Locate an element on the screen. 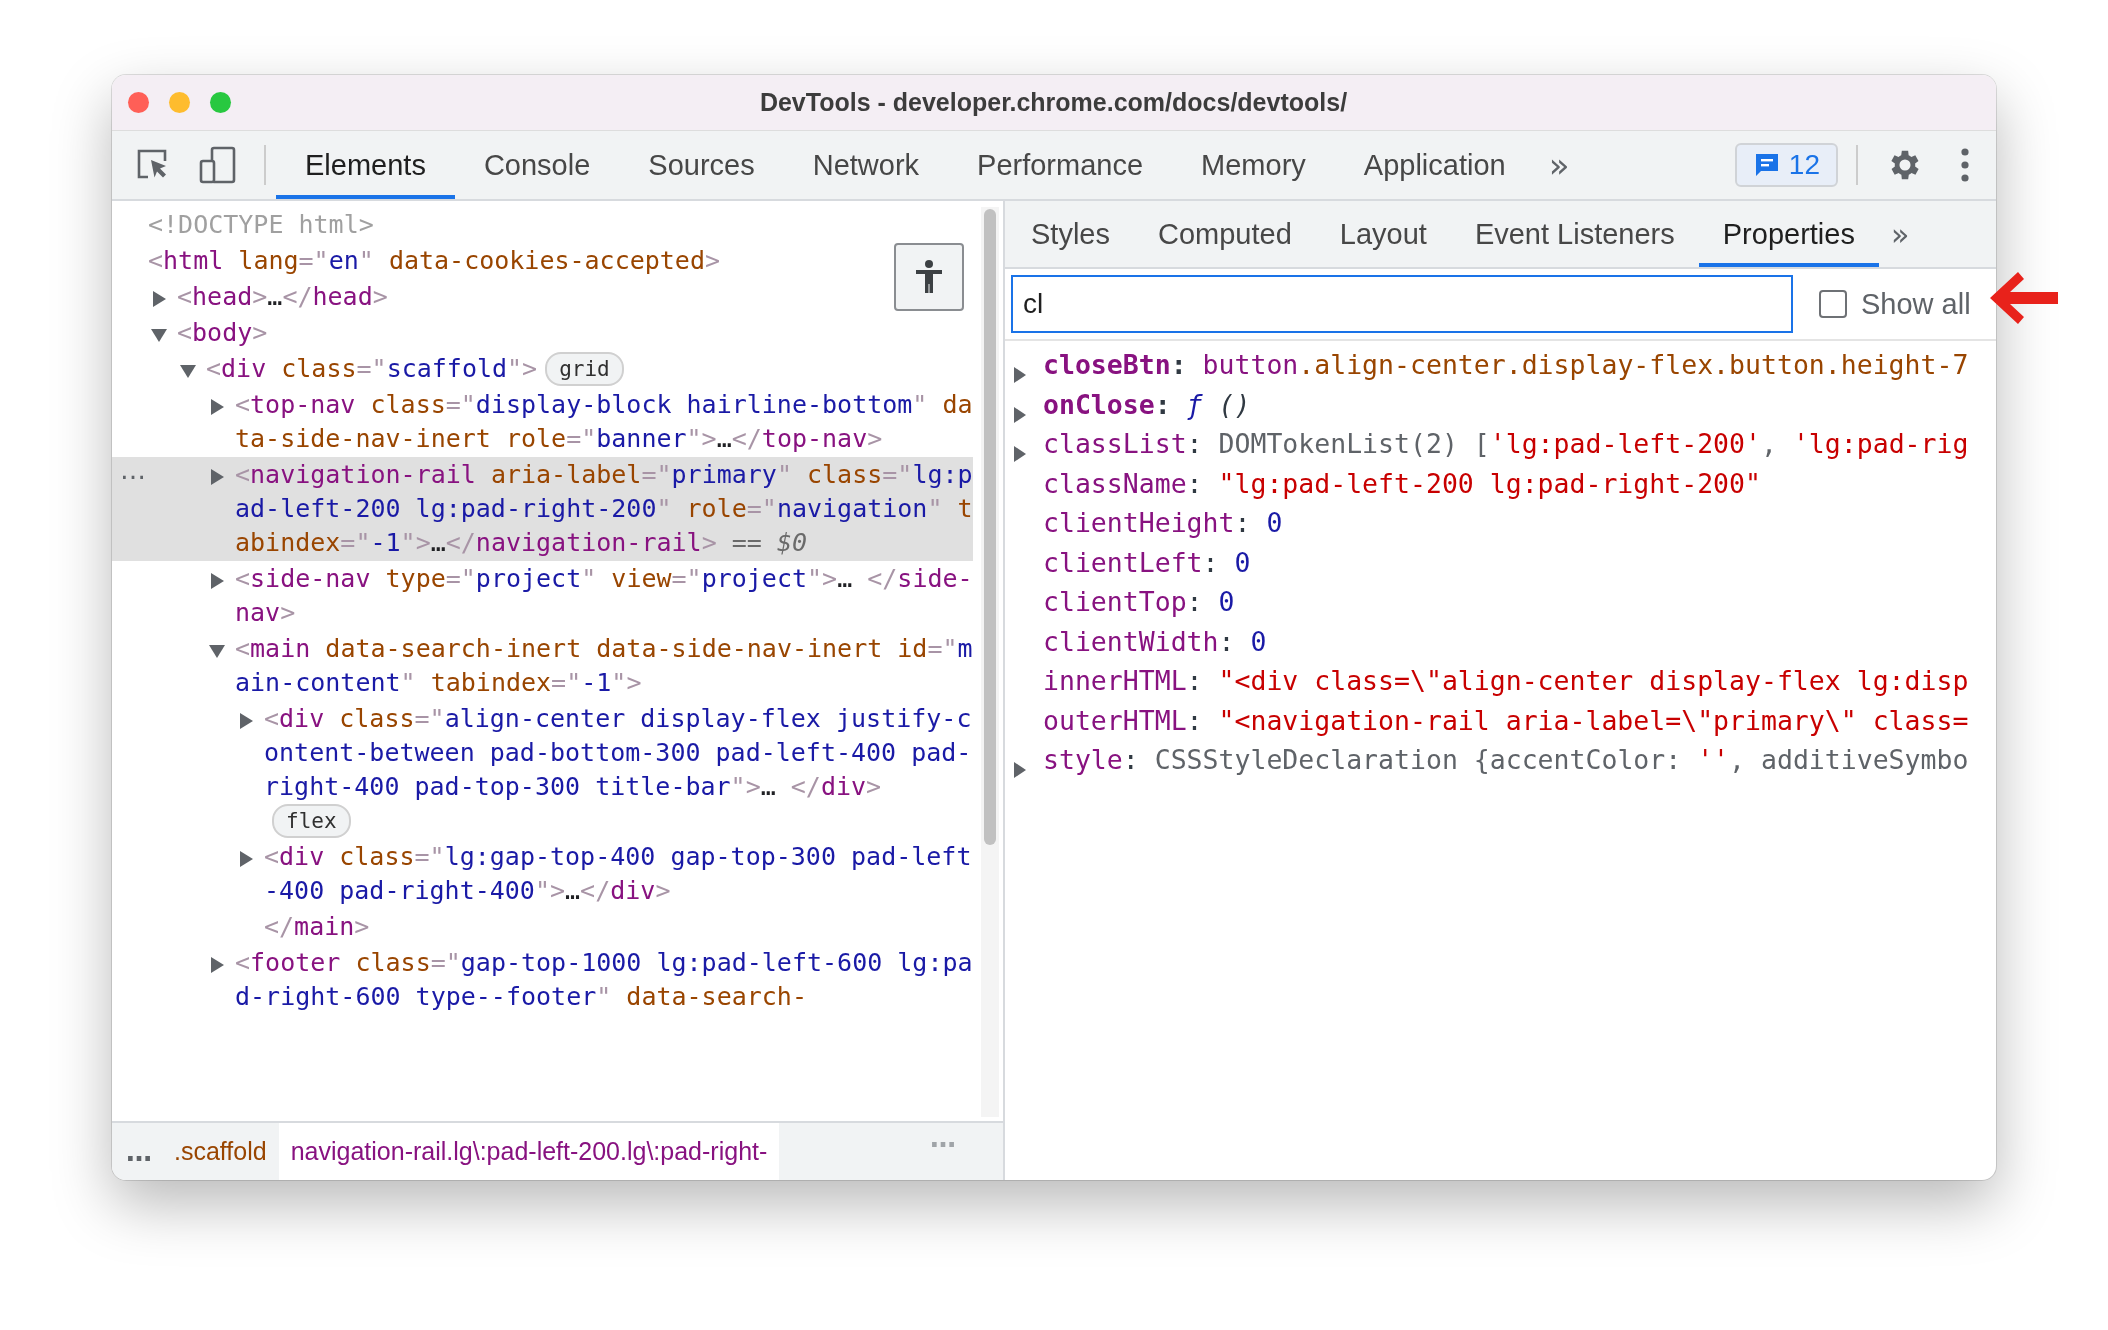 The image size is (2108, 1330). layout-badge: grid is located at coordinates (584, 369).